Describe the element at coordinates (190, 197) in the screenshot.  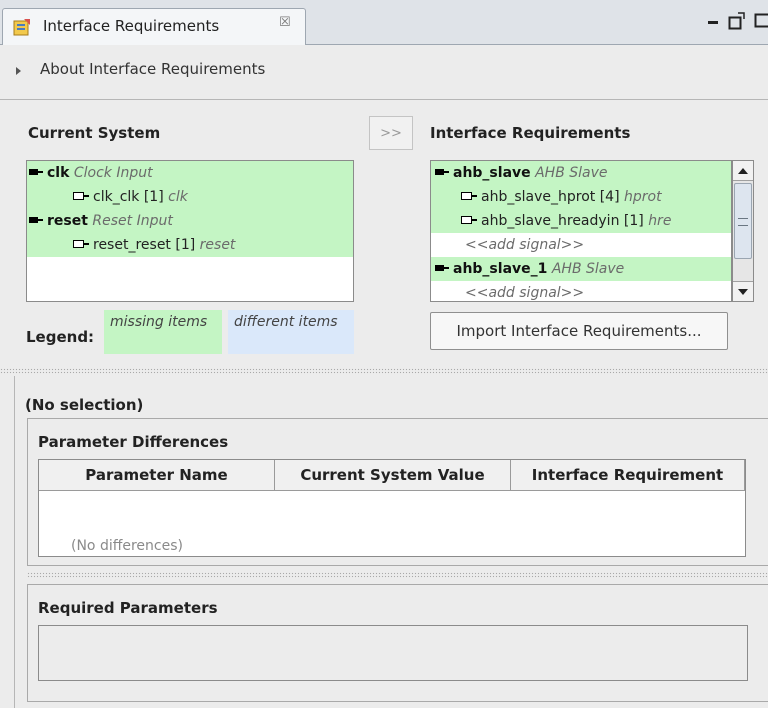
I see `list-item: clk_clk [1] clk` at that location.